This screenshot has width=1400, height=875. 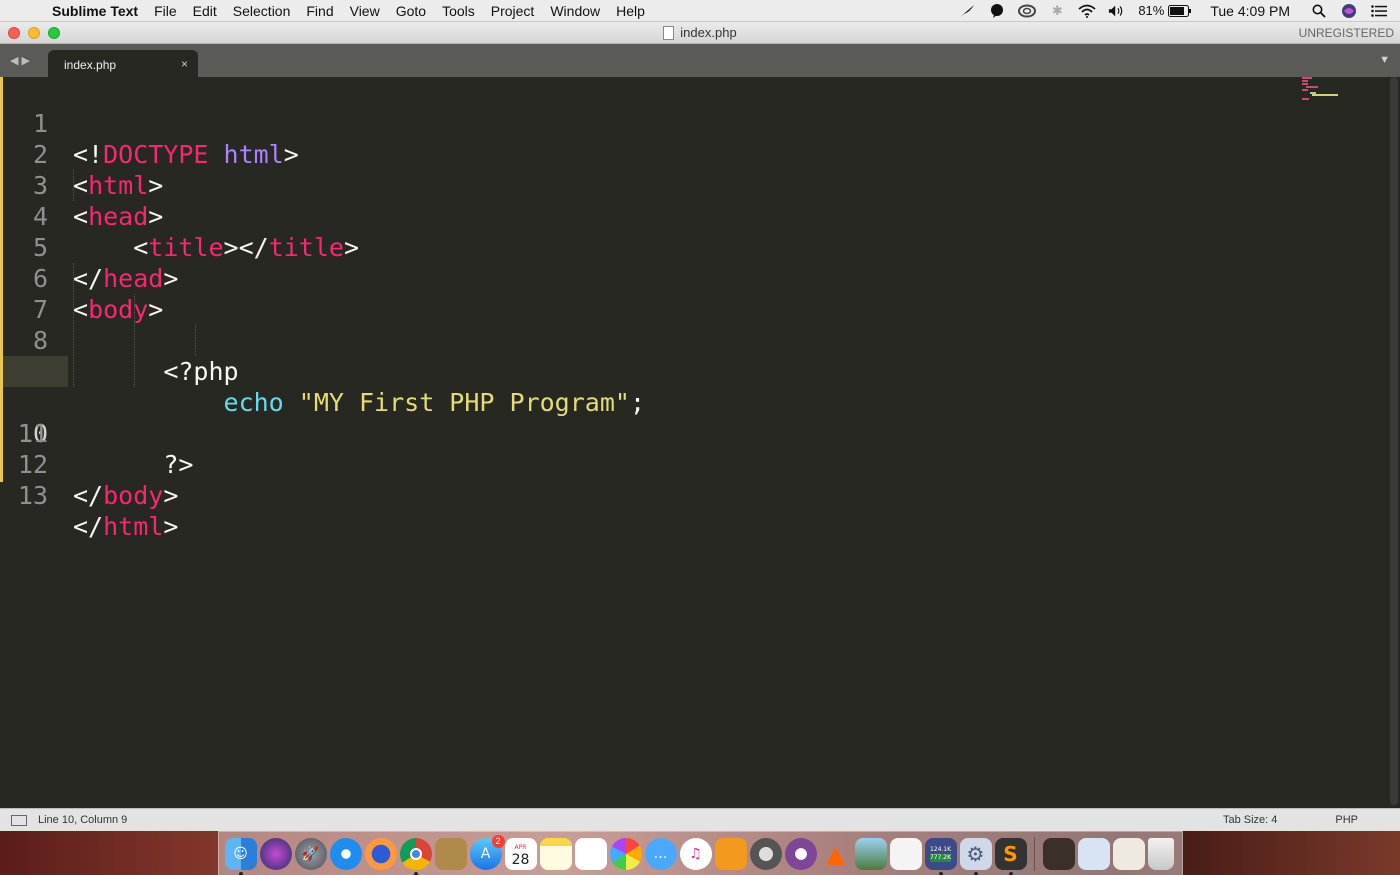 I want to click on code-line: 8 <?php, so click(x=695, y=340).